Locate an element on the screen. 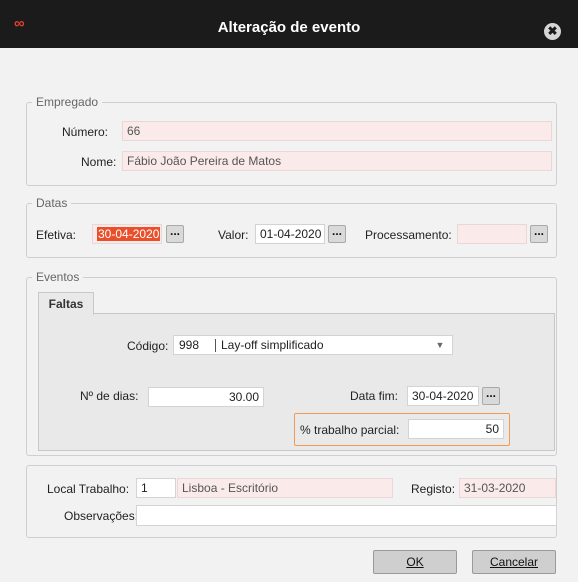 The image size is (578, 582). dialog-title: Alteração de evento is located at coordinates (289, 27).